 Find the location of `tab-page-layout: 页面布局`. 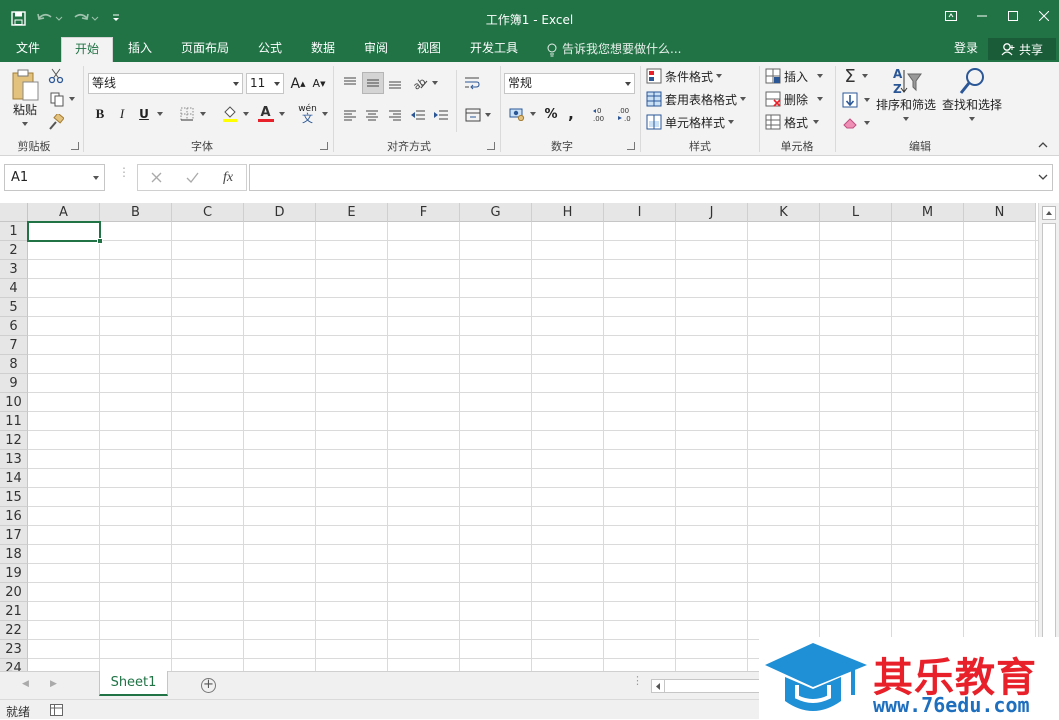

tab-page-layout: 页面布局 is located at coordinates (205, 49).